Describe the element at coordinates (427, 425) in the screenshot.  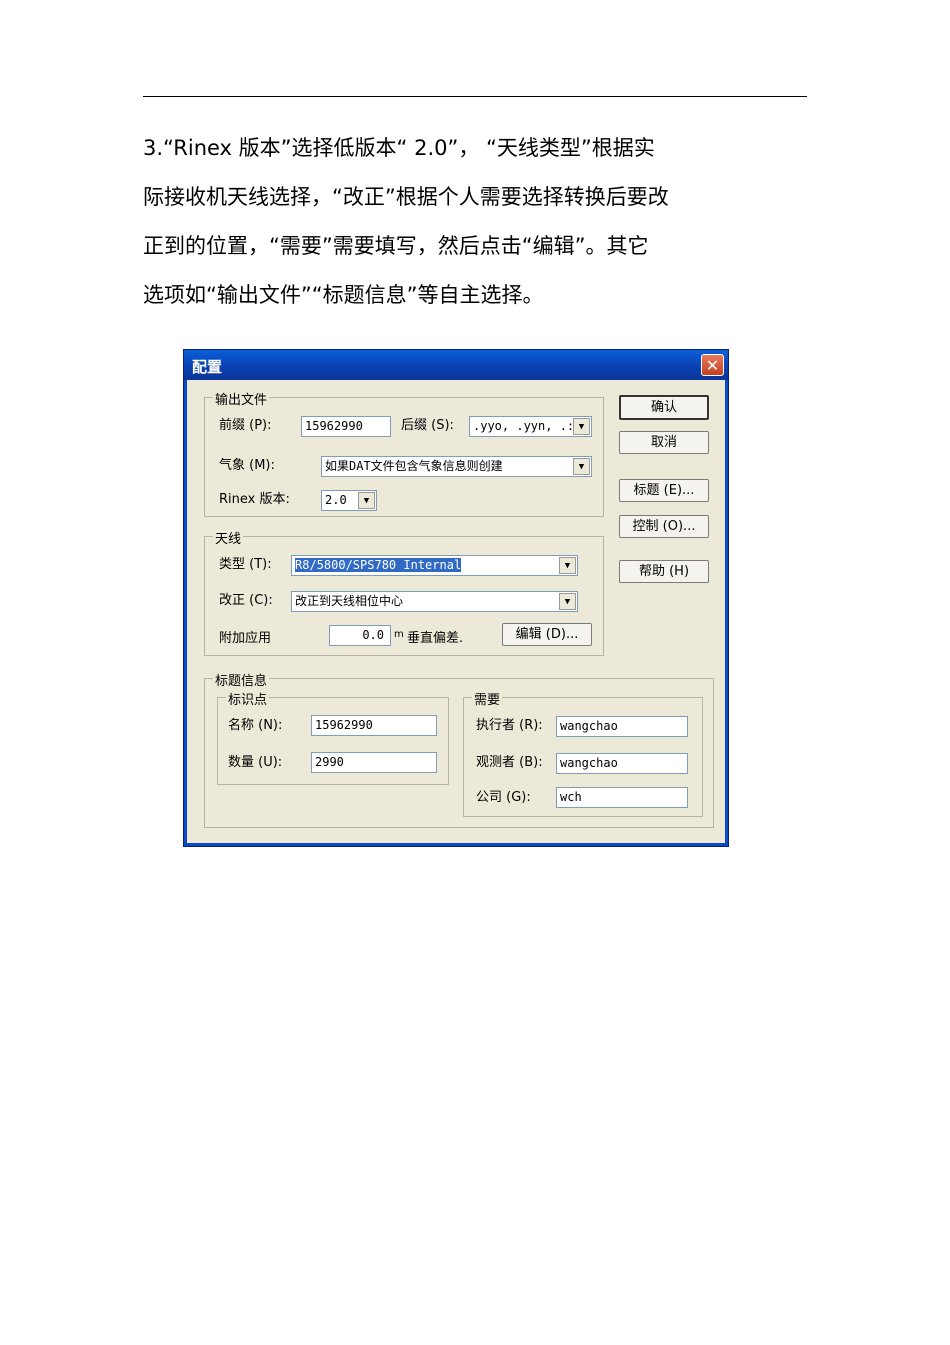
I see `suffix-label: 后缀 (S):` at that location.